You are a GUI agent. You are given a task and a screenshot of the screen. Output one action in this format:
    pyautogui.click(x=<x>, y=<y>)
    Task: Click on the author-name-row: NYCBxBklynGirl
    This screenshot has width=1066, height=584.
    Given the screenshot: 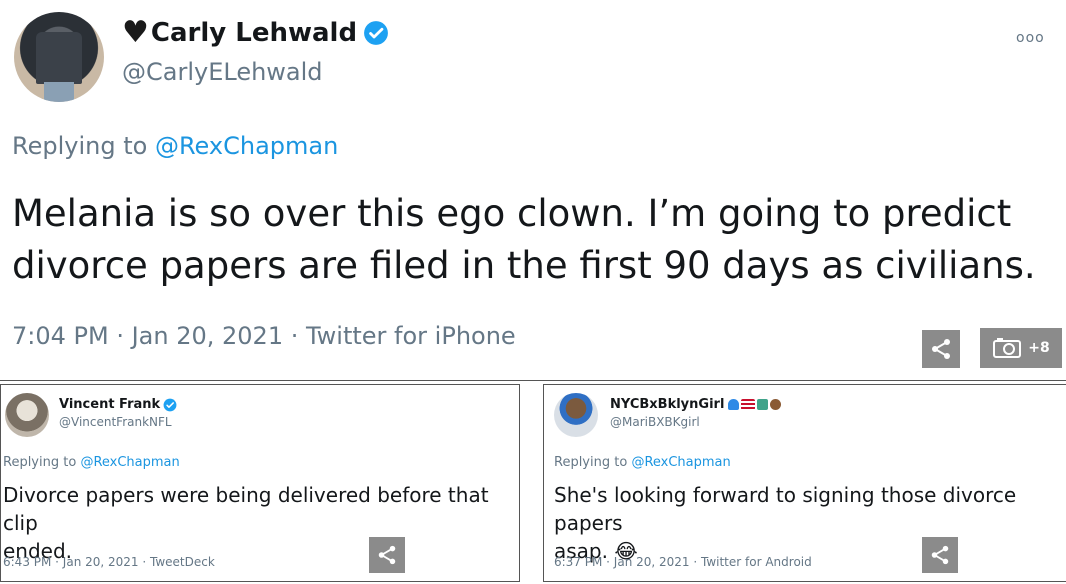 What is the action you would take?
    pyautogui.click(x=696, y=404)
    